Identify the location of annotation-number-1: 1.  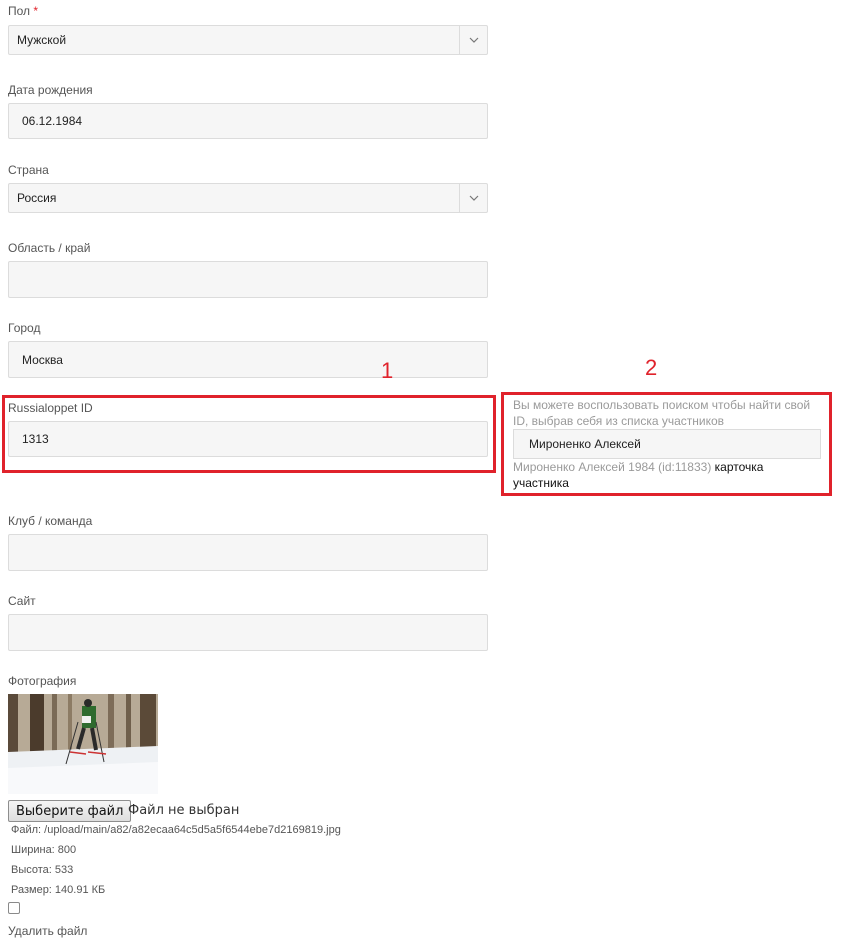
(387, 370).